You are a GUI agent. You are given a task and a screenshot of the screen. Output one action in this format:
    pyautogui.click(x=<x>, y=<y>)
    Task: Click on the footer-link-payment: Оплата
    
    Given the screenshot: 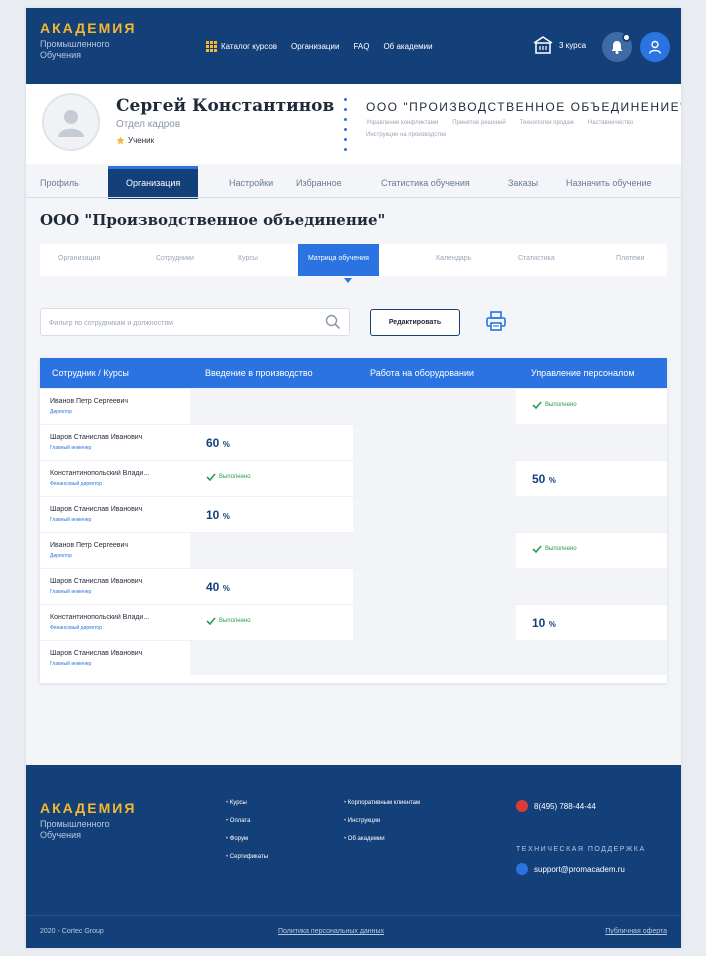 What is the action you would take?
    pyautogui.click(x=247, y=821)
    